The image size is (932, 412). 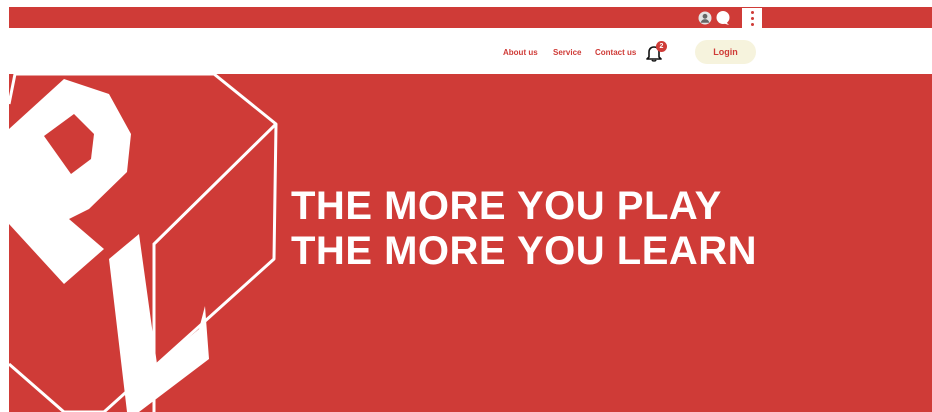 I want to click on user-icon, so click(x=705, y=18).